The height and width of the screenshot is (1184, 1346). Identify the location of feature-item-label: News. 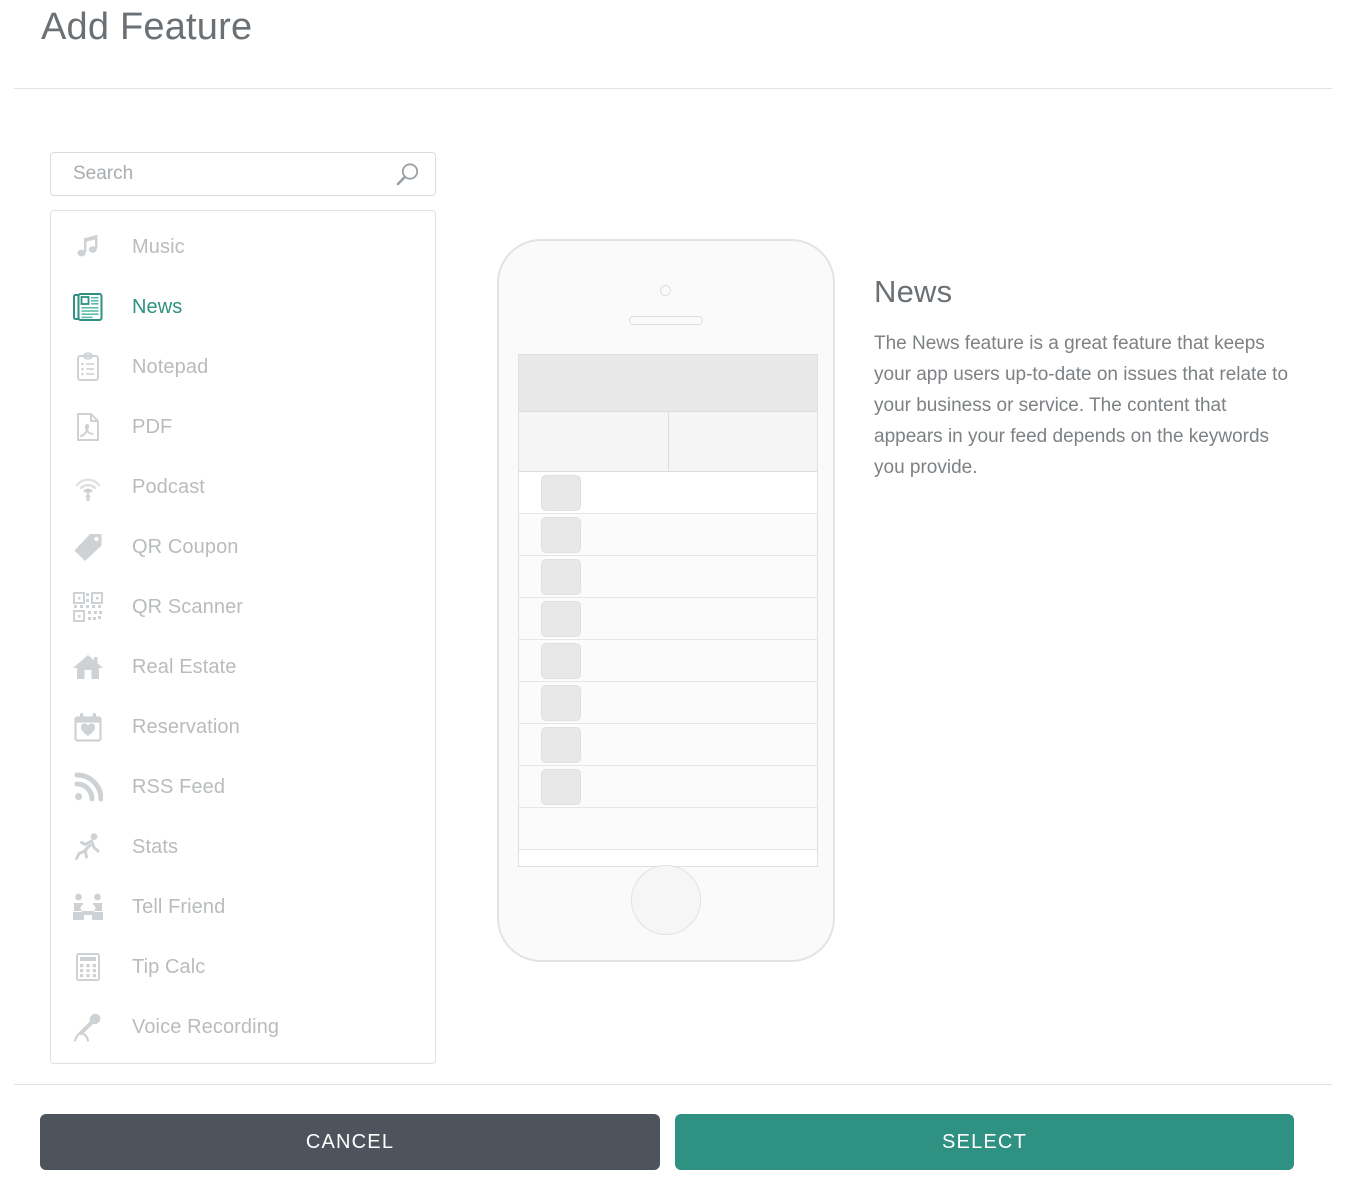
(157, 306).